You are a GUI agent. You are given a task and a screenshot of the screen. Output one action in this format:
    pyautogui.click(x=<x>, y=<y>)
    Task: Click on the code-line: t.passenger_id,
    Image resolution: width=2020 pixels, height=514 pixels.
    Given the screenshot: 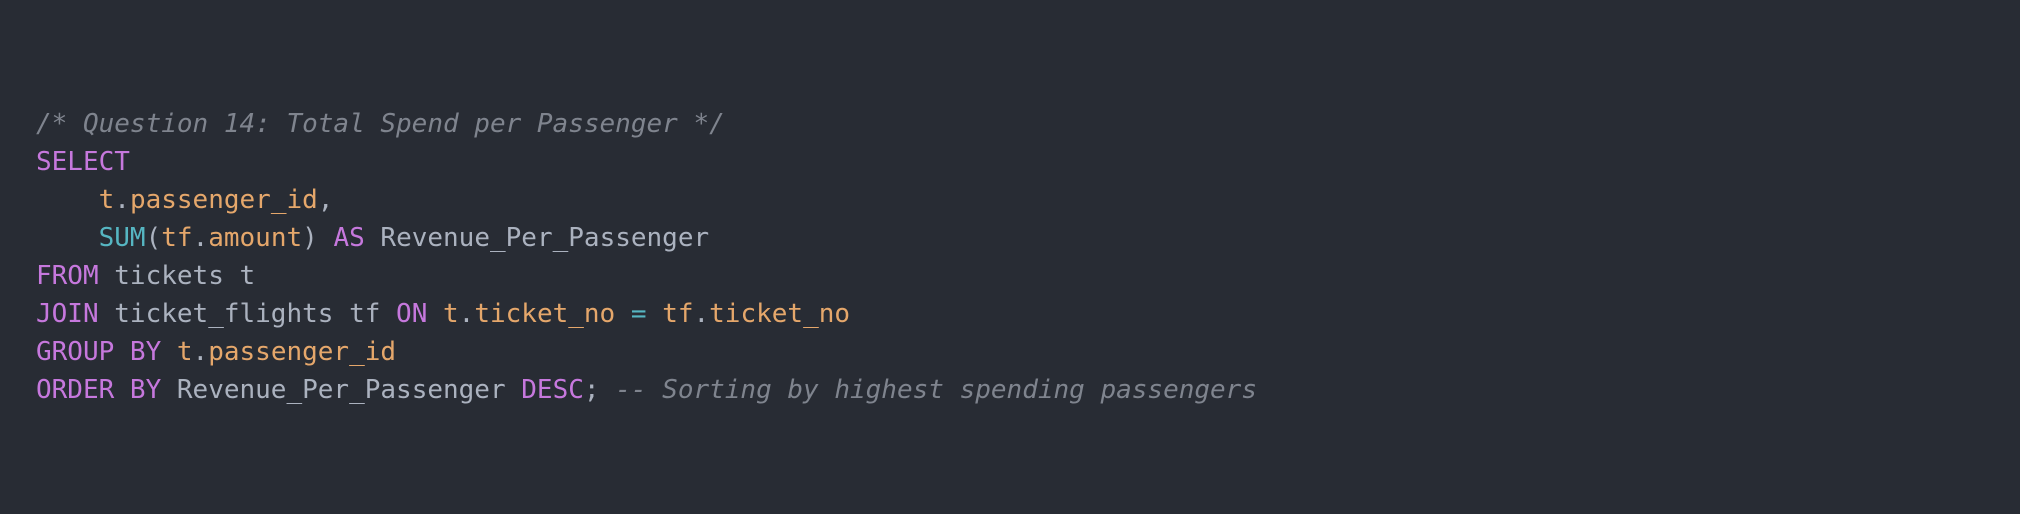 What is the action you would take?
    pyautogui.click(x=1028, y=200)
    